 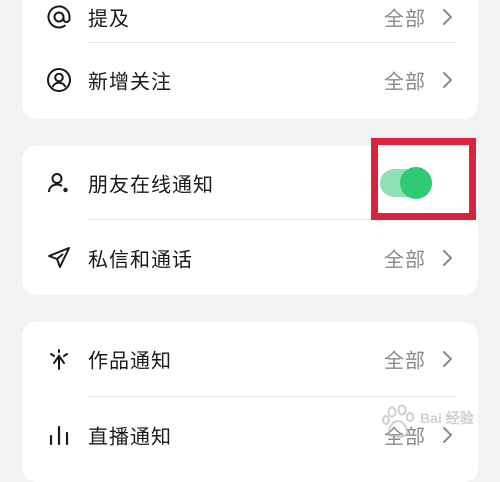 I want to click on bar-chart-icon, so click(x=59, y=435).